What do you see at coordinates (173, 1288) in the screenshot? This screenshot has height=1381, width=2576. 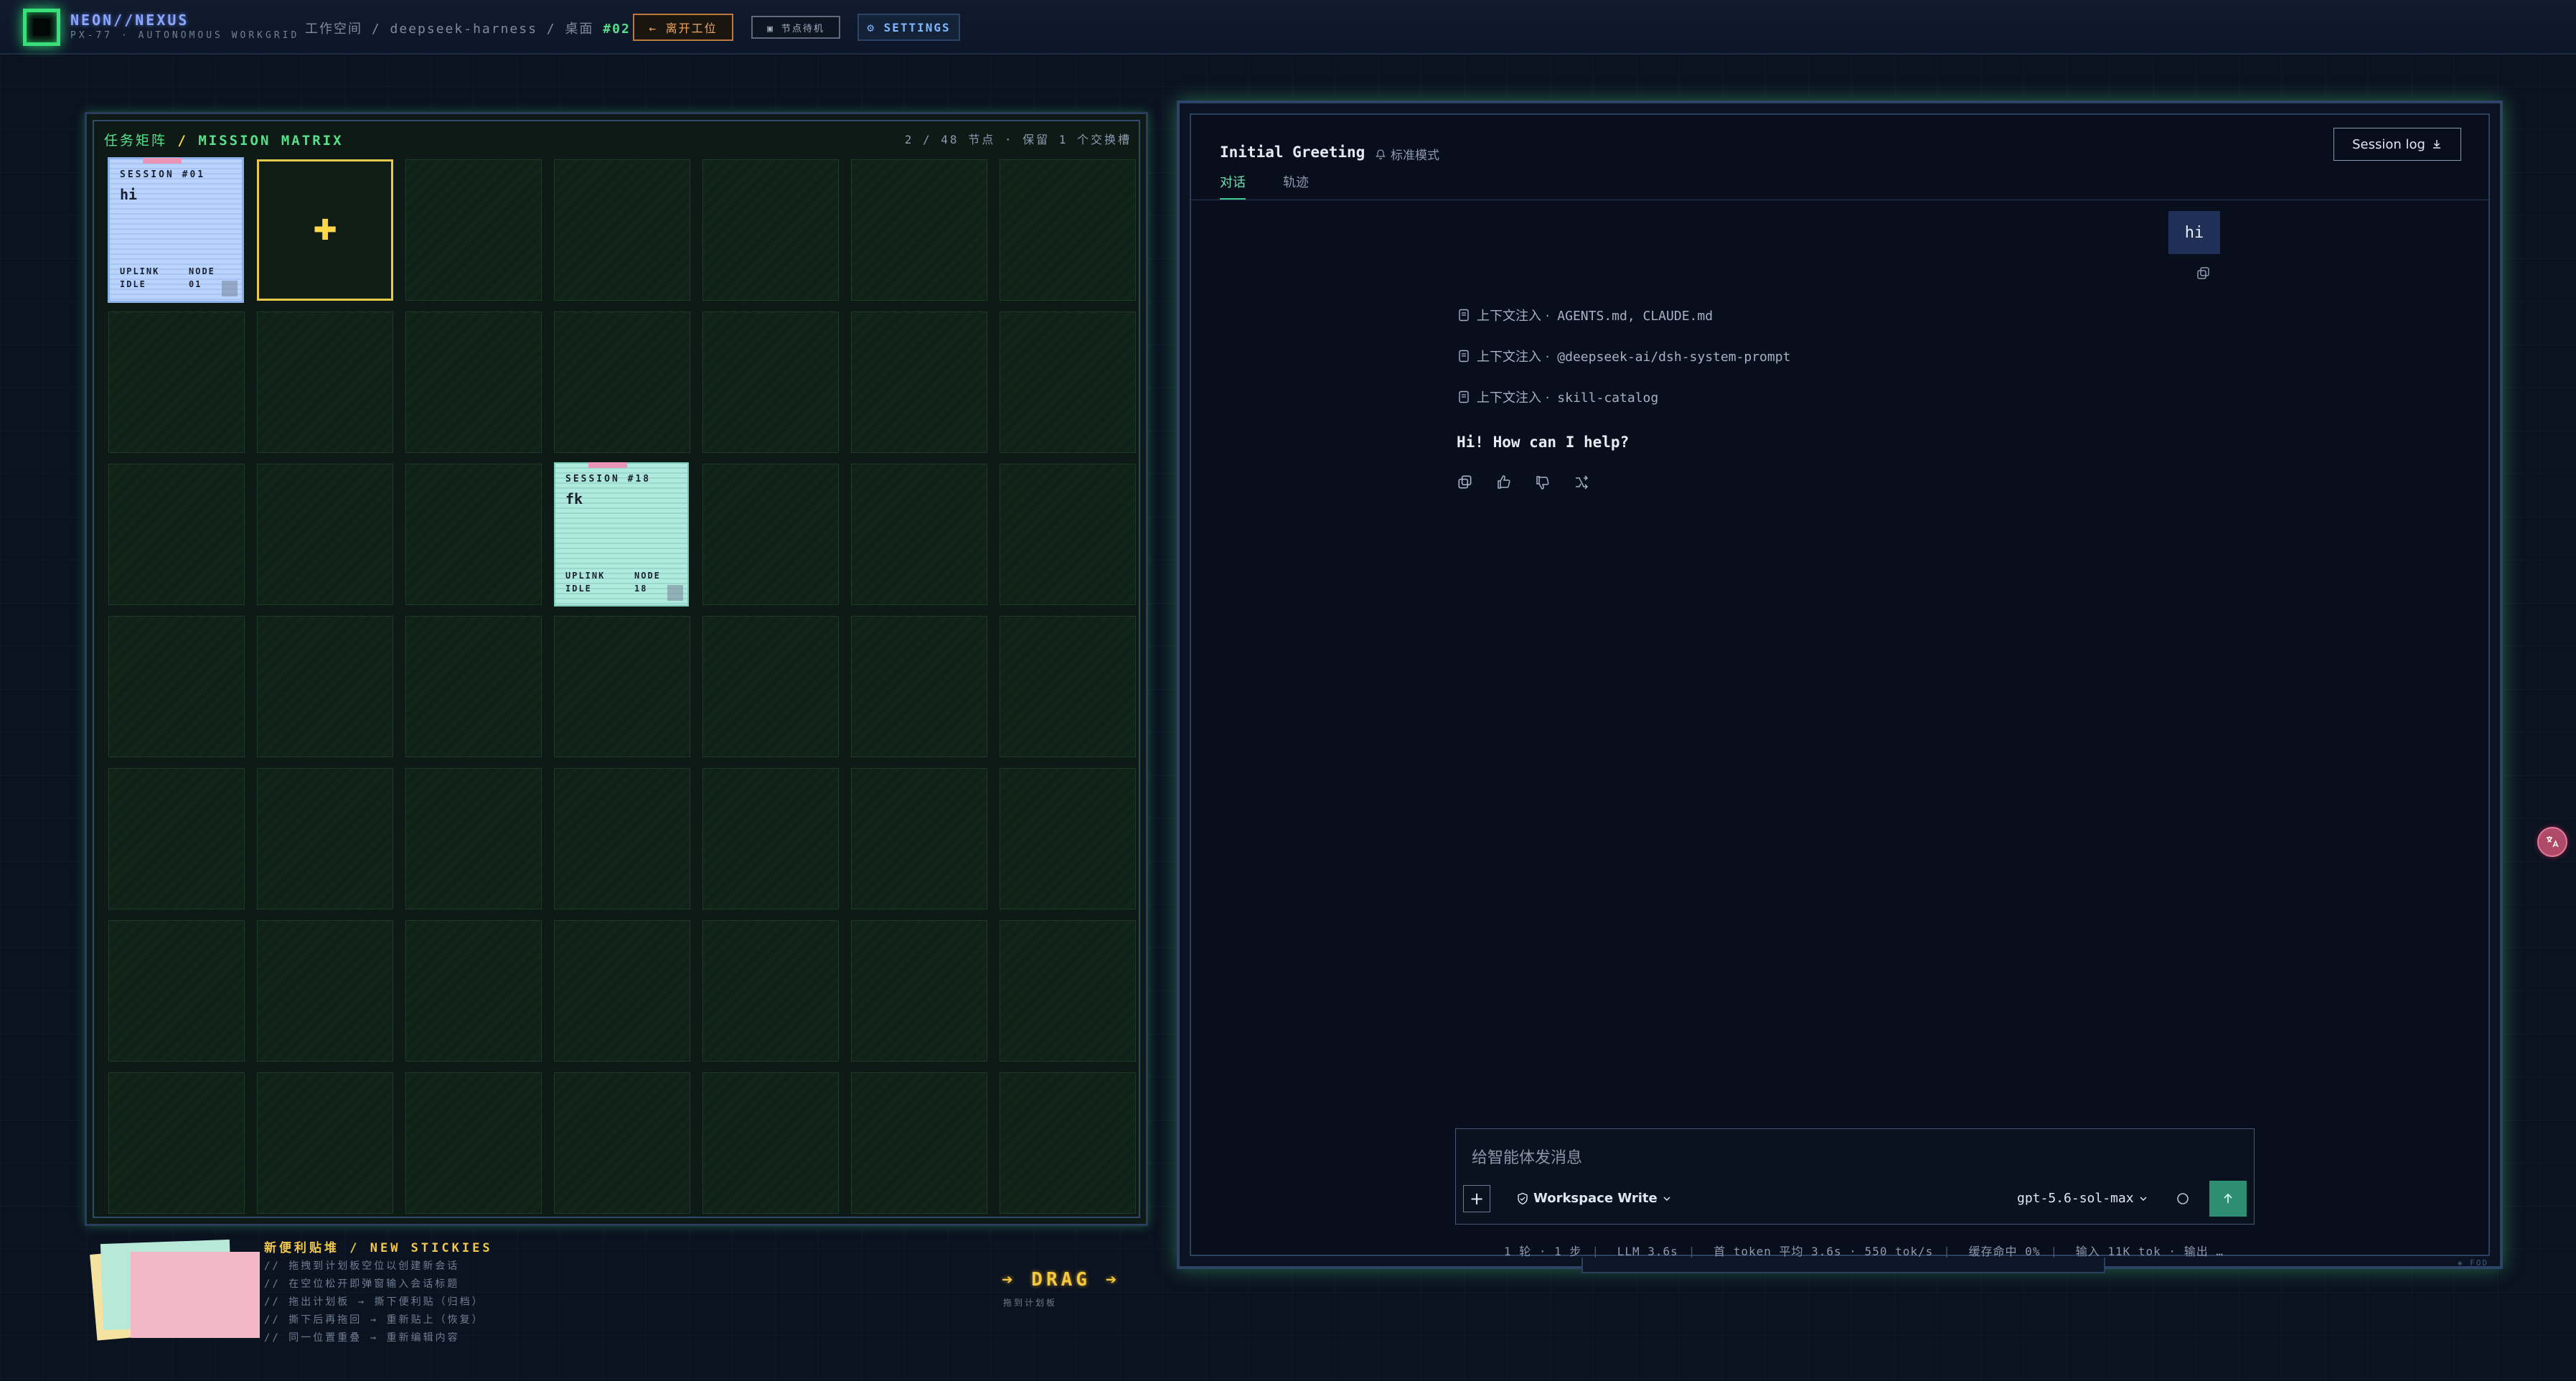 I see `new-sticky-stack` at bounding box center [173, 1288].